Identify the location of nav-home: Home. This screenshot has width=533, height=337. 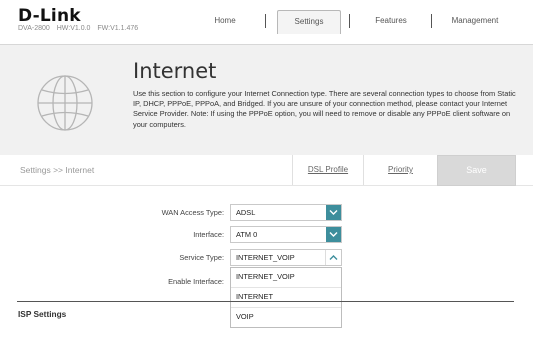
(225, 21).